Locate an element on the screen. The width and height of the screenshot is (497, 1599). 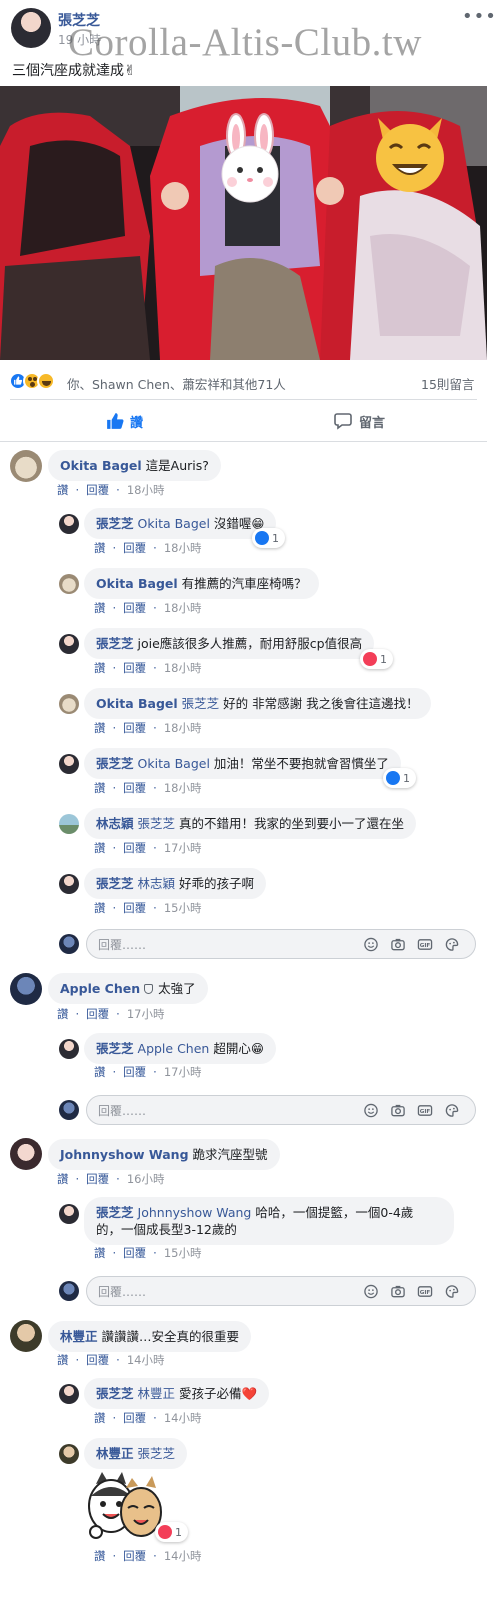
comment-time: 18小時 is located at coordinates (146, 490).